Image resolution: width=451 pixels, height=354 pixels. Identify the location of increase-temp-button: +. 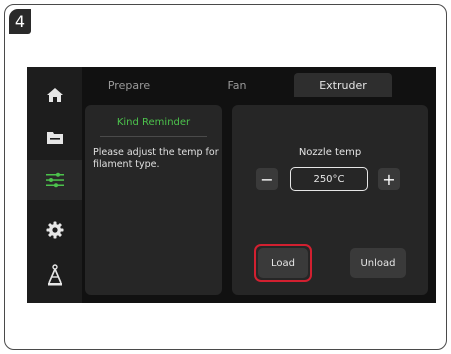
(389, 179).